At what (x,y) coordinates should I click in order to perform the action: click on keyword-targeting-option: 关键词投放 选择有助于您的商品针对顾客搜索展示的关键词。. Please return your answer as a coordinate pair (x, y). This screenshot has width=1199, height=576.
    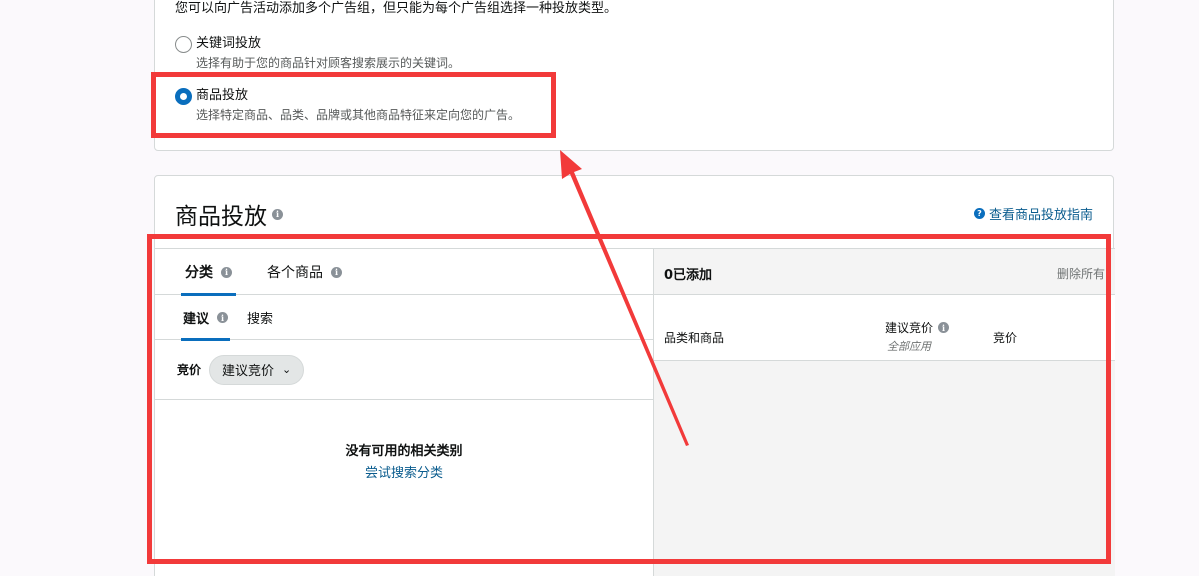
    Looking at the image, I should click on (317, 53).